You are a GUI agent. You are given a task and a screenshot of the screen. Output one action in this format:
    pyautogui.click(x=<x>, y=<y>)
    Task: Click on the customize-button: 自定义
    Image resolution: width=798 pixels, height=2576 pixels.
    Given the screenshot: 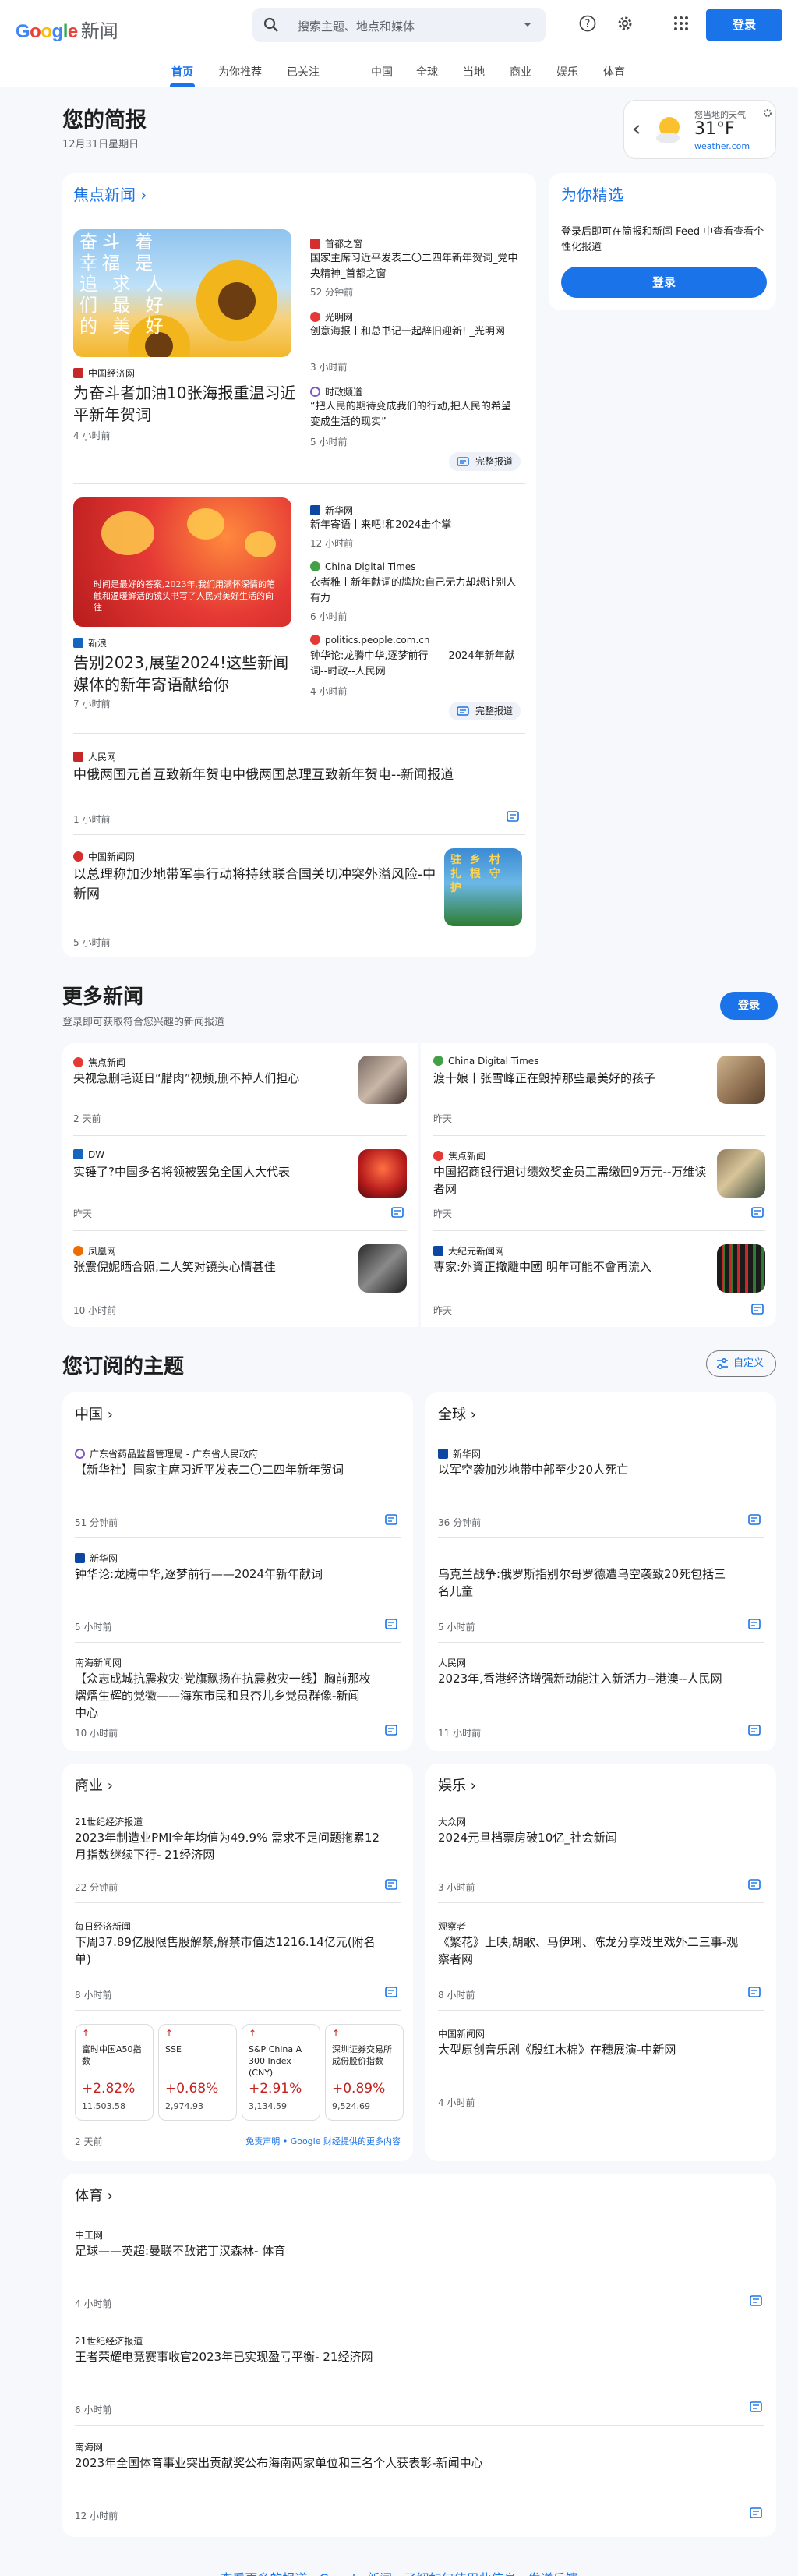 What is the action you would take?
    pyautogui.click(x=741, y=1363)
    